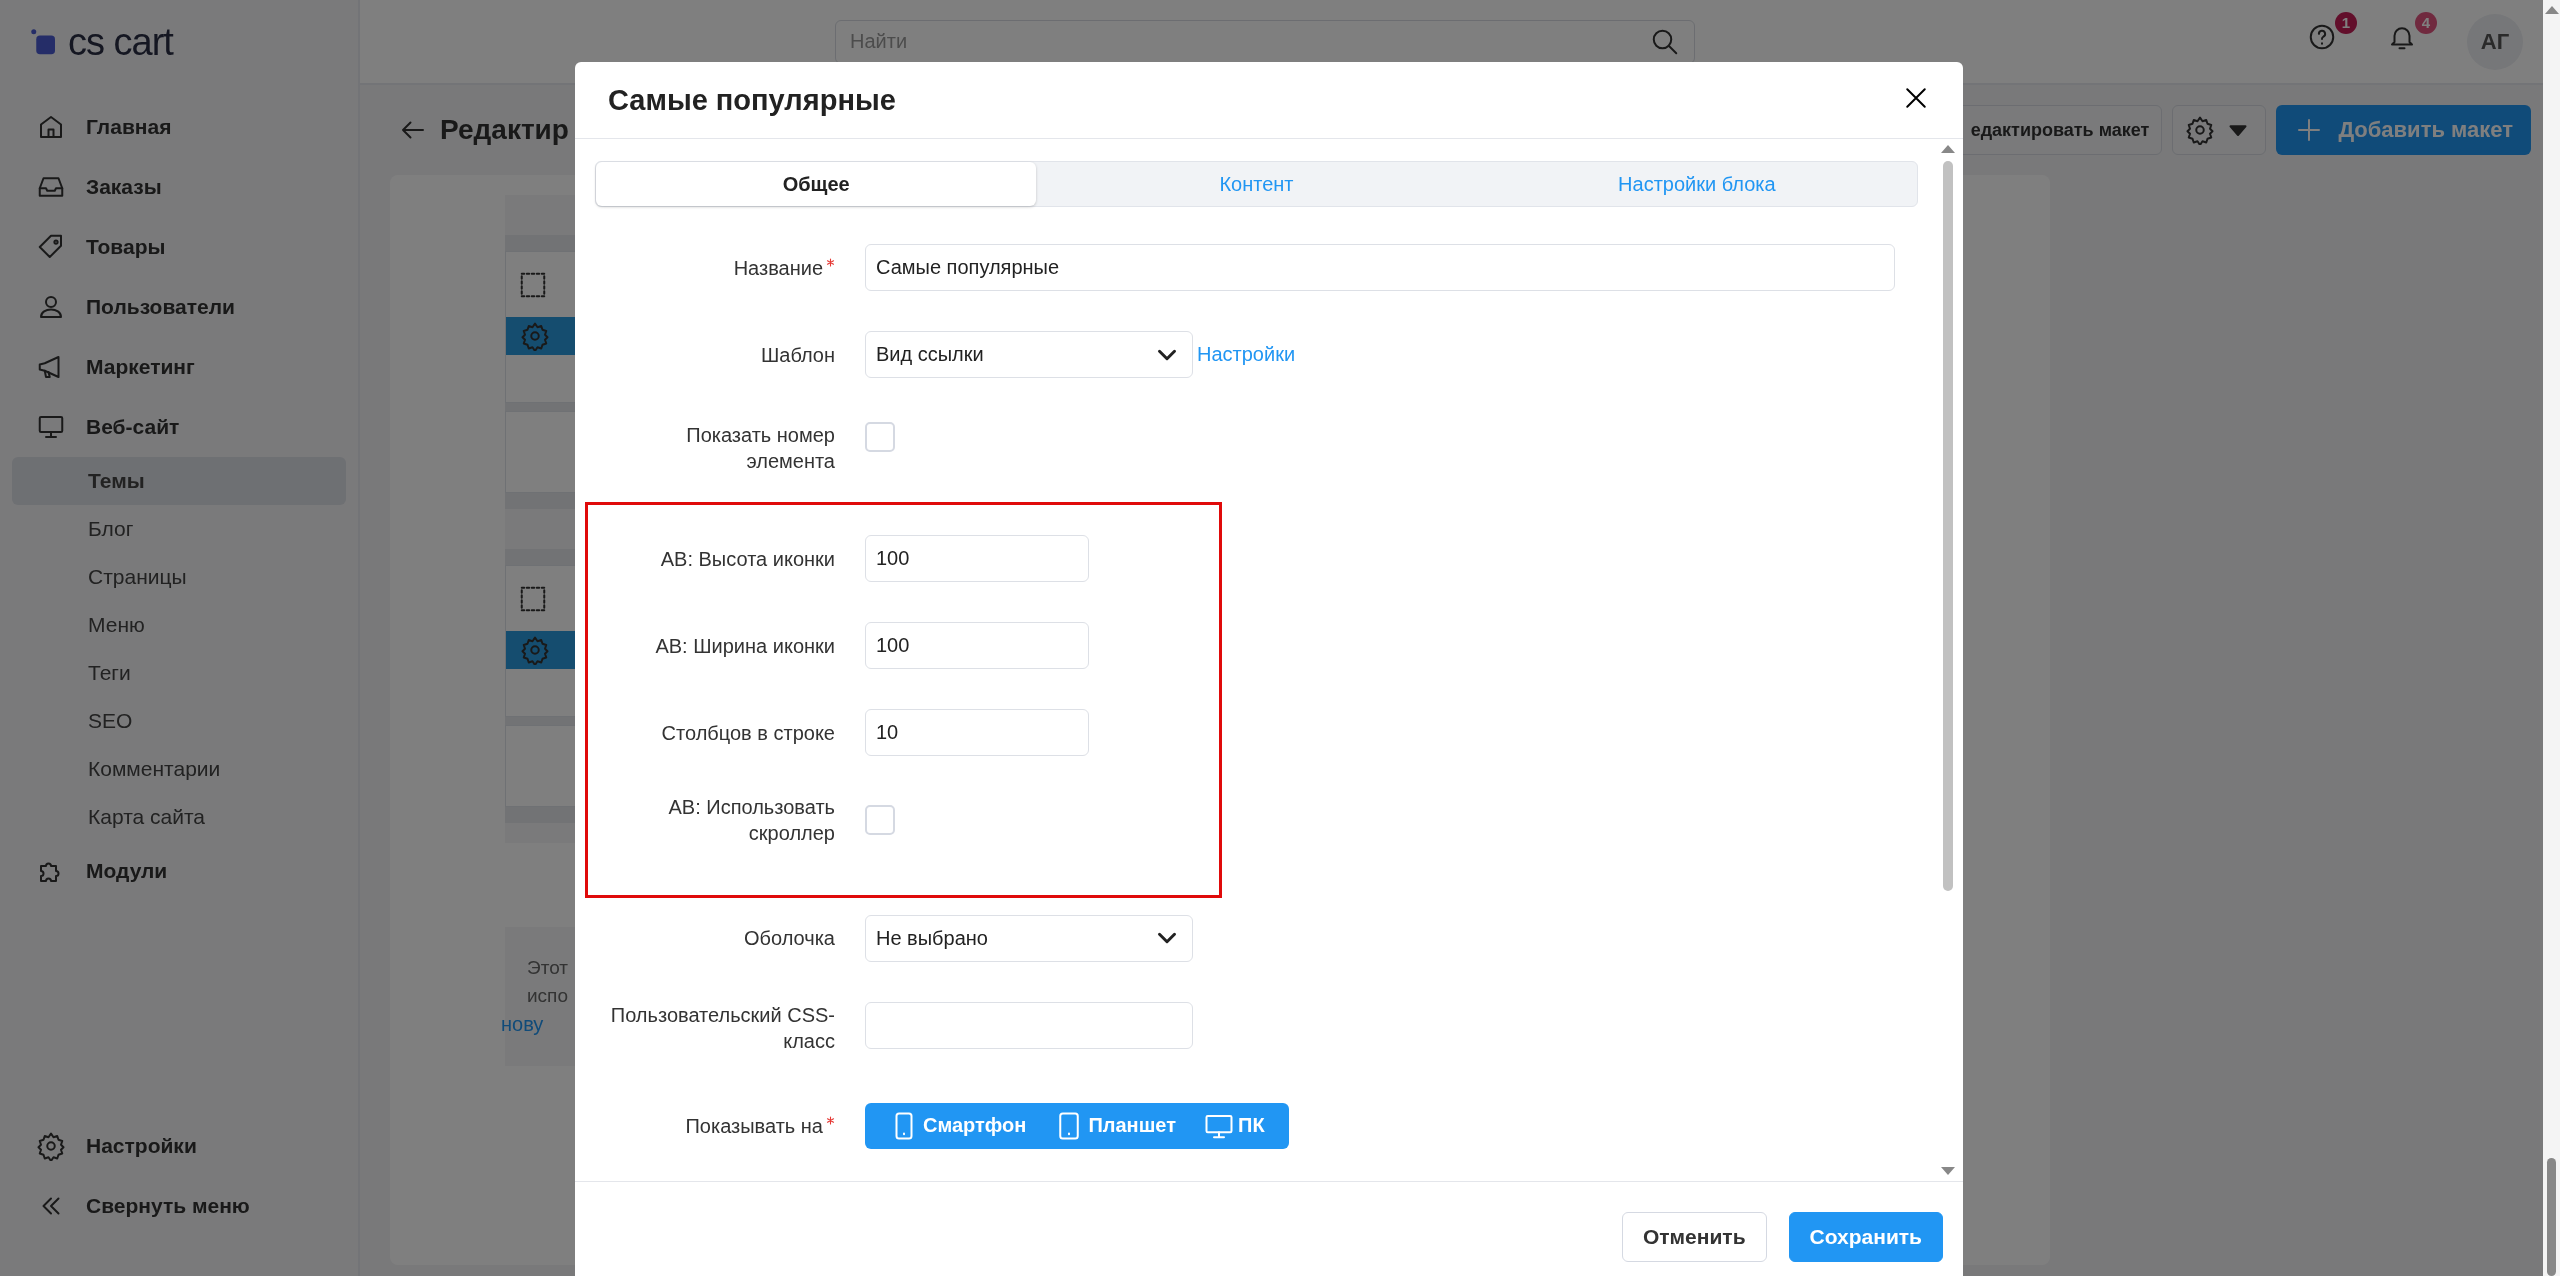 The image size is (2560, 1276). What do you see at coordinates (179, 427) in the screenshot?
I see `sidebar-item: Веб-сайт` at bounding box center [179, 427].